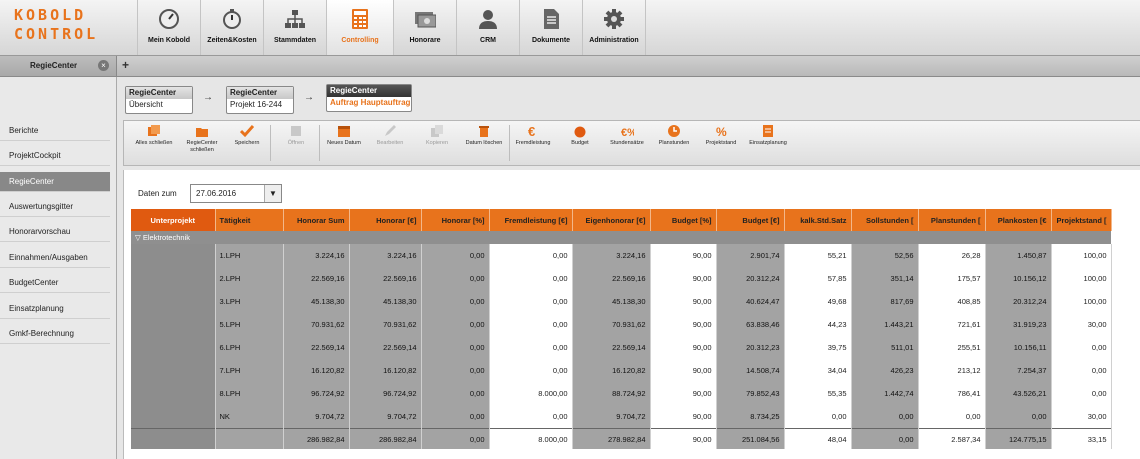  Describe the element at coordinates (231, 27) in the screenshot. I see `nav-zeiten-kosten: Zeiten&Kosten` at that location.